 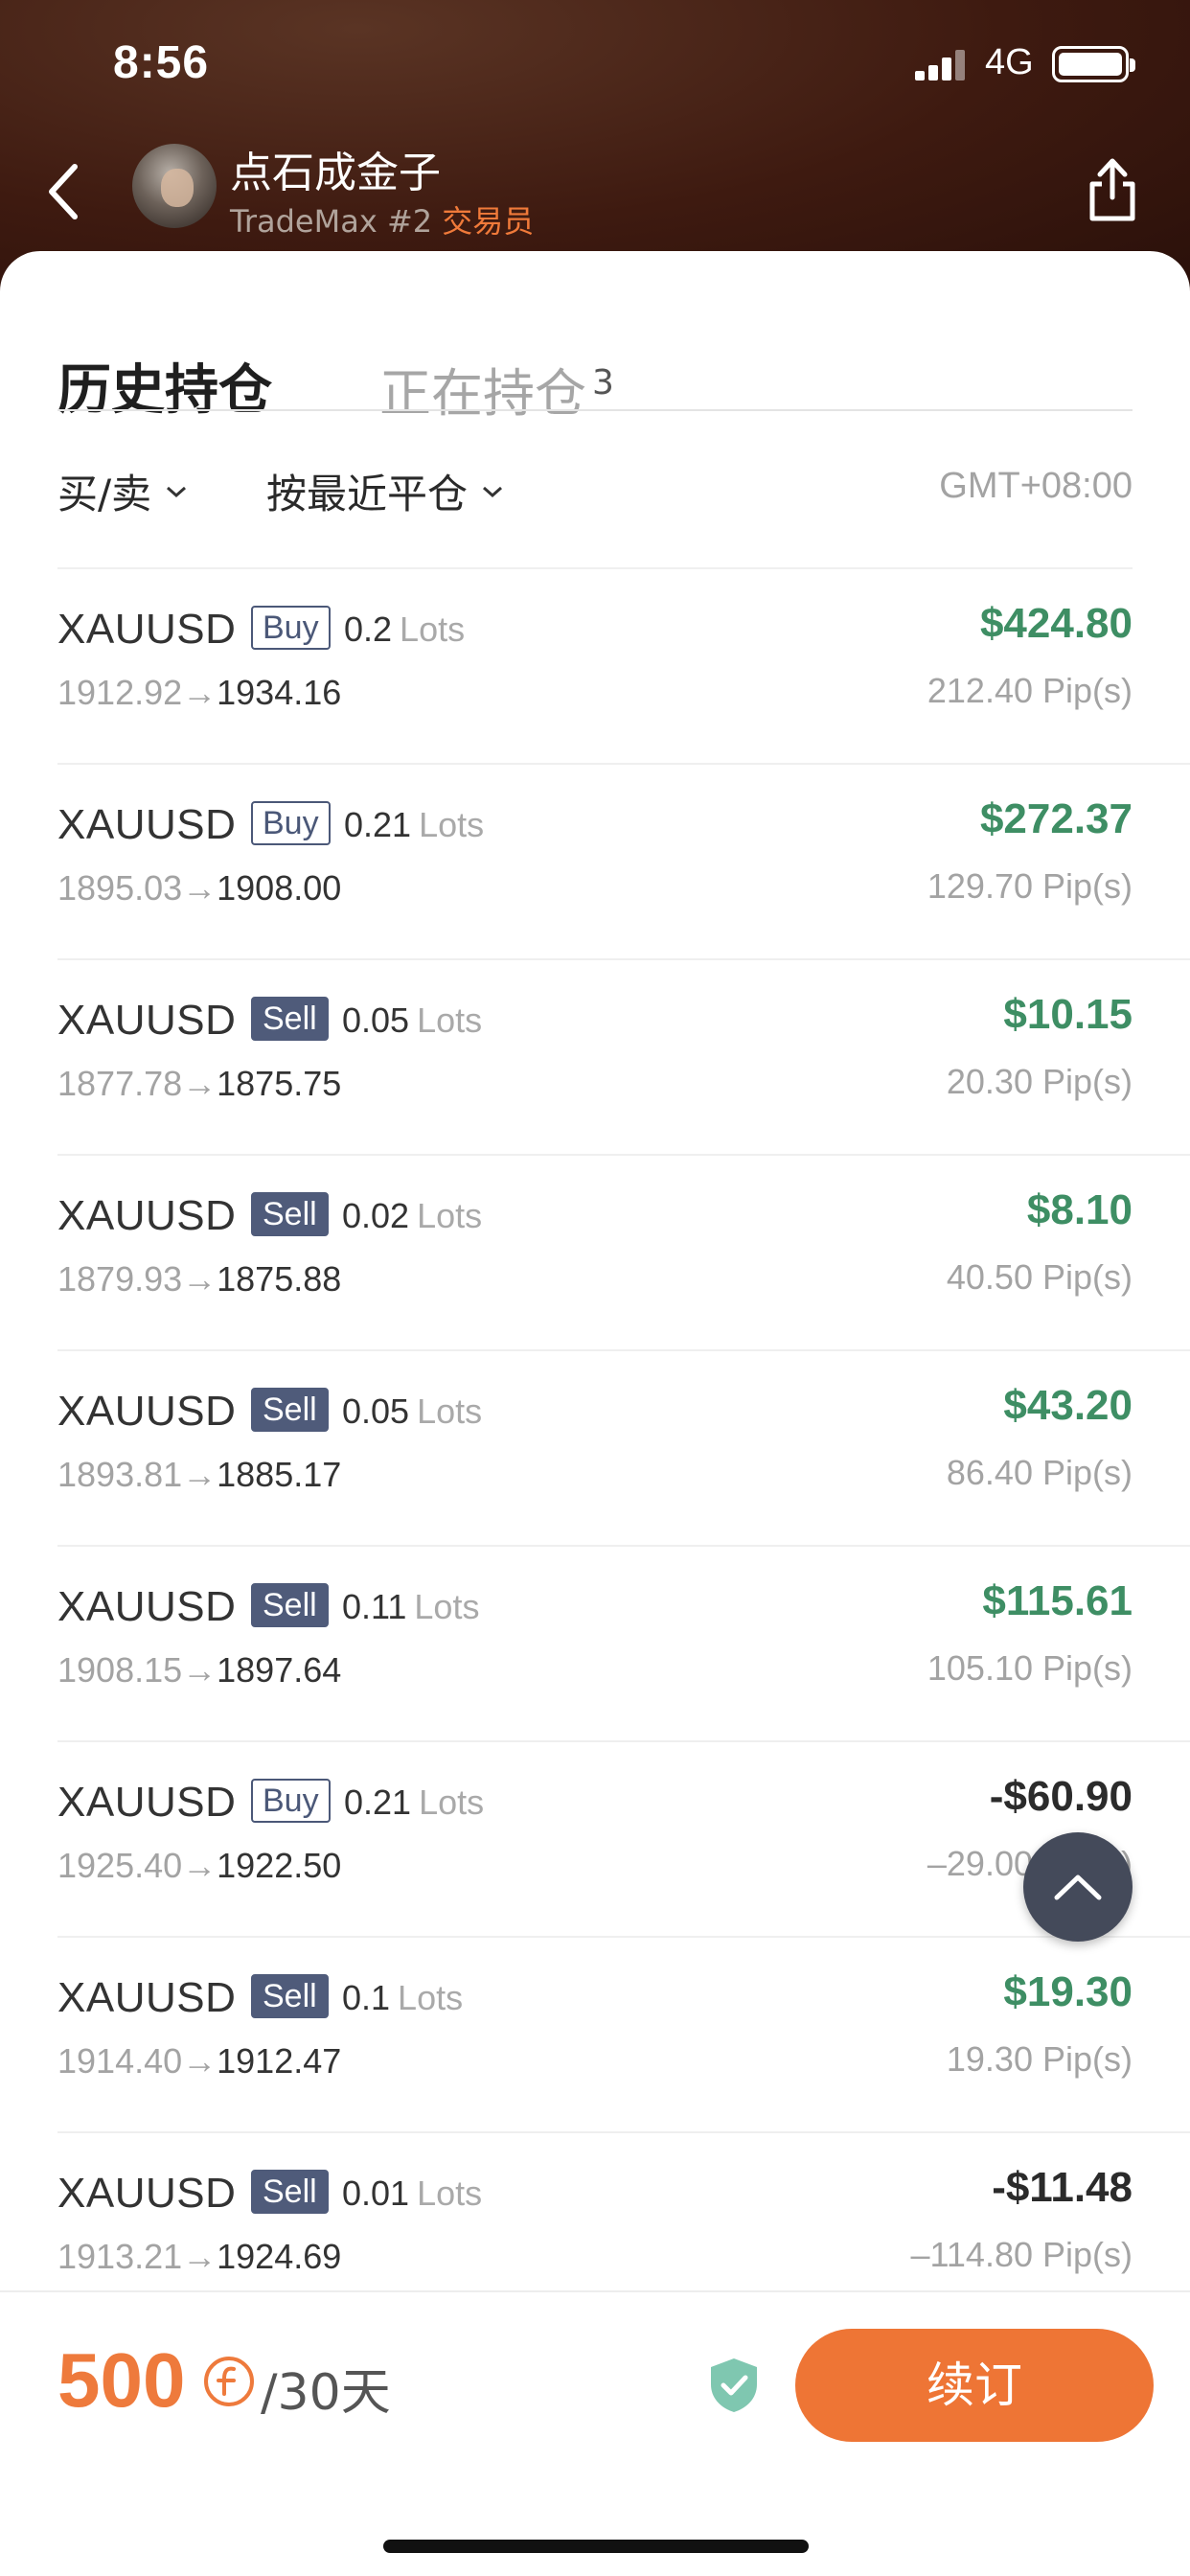 I want to click on trade-lots: 0.11 Lots, so click(x=411, y=1607).